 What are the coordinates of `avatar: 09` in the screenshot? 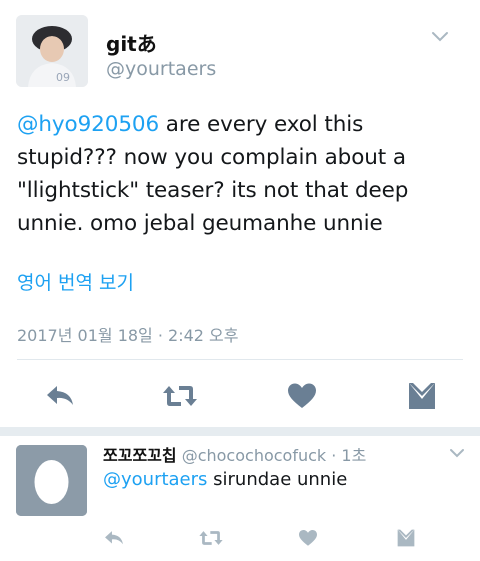 It's located at (52, 51).